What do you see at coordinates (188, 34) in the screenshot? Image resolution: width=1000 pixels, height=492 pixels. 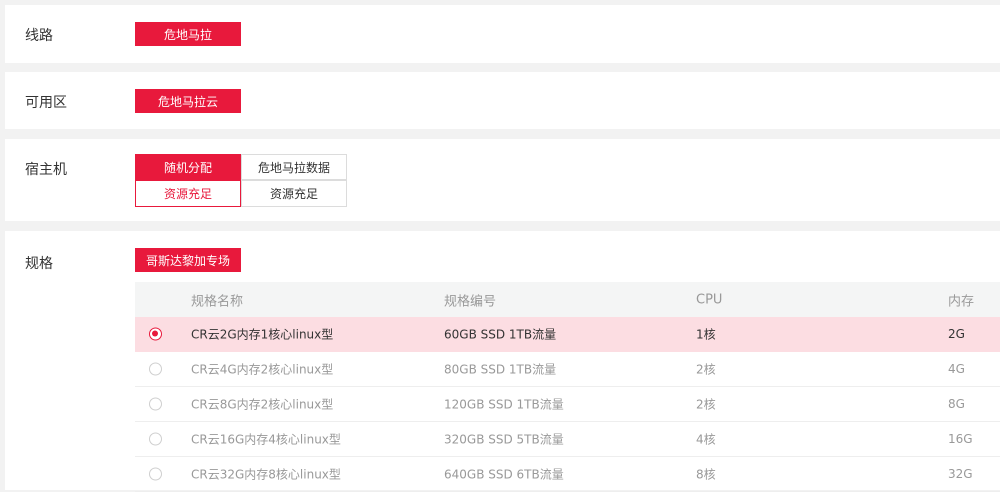 I see `route-option-guatemala: 危地马拉` at bounding box center [188, 34].